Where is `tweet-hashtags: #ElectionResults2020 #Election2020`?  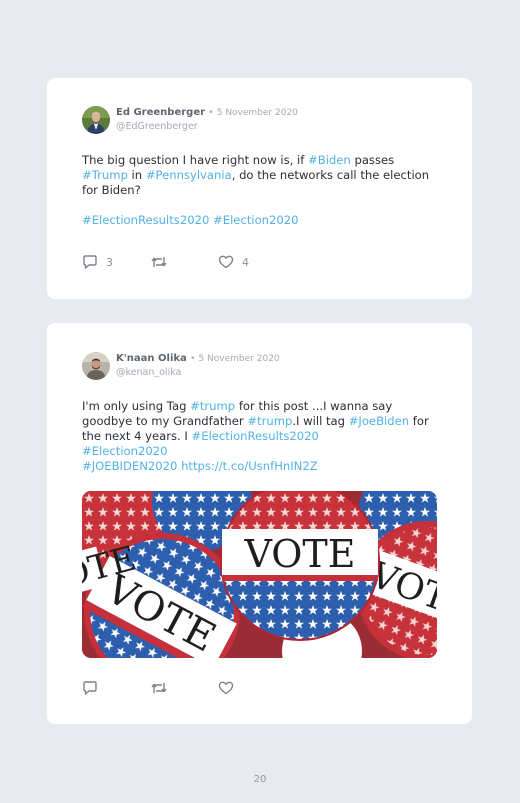 tweet-hashtags: #ElectionResults2020 #Election2020 is located at coordinates (190, 220).